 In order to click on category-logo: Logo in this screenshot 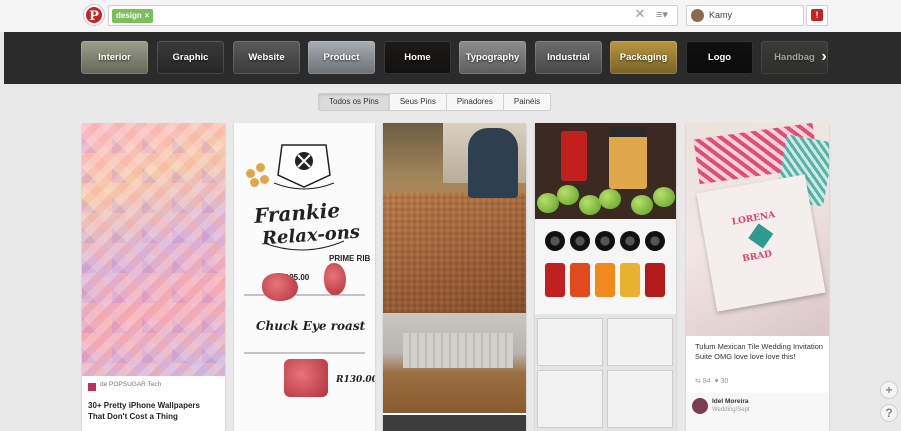, I will do `click(719, 57)`.